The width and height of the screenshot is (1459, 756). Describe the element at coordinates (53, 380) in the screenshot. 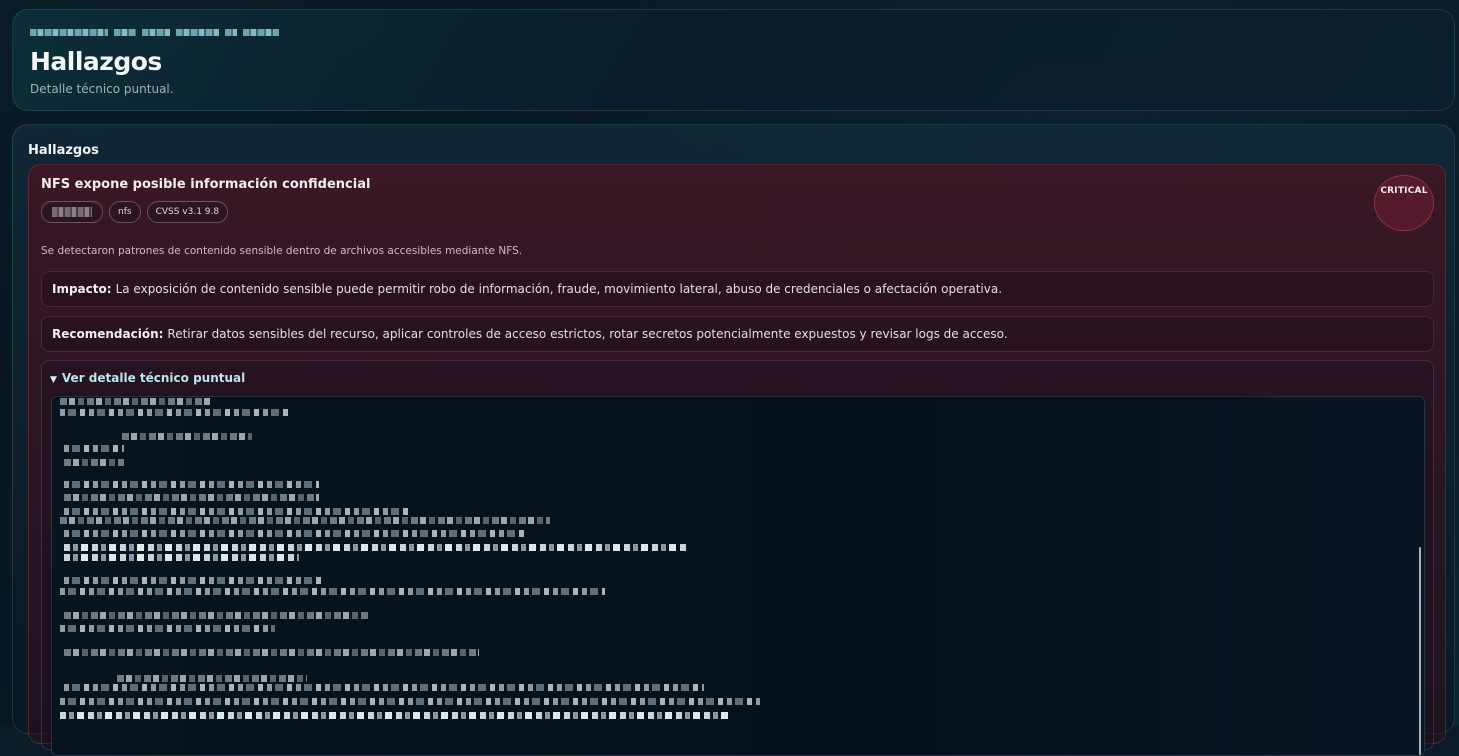

I see `triangle-down-icon: ▼` at that location.